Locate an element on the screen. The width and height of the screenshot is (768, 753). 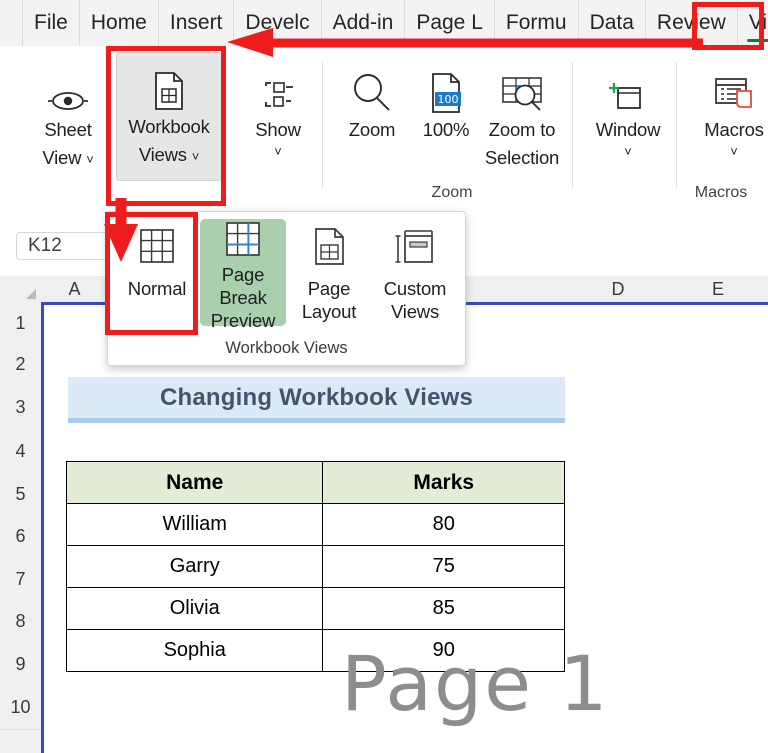
zoom-to-selection-button: Zoom to Selection is located at coordinates (522, 115).